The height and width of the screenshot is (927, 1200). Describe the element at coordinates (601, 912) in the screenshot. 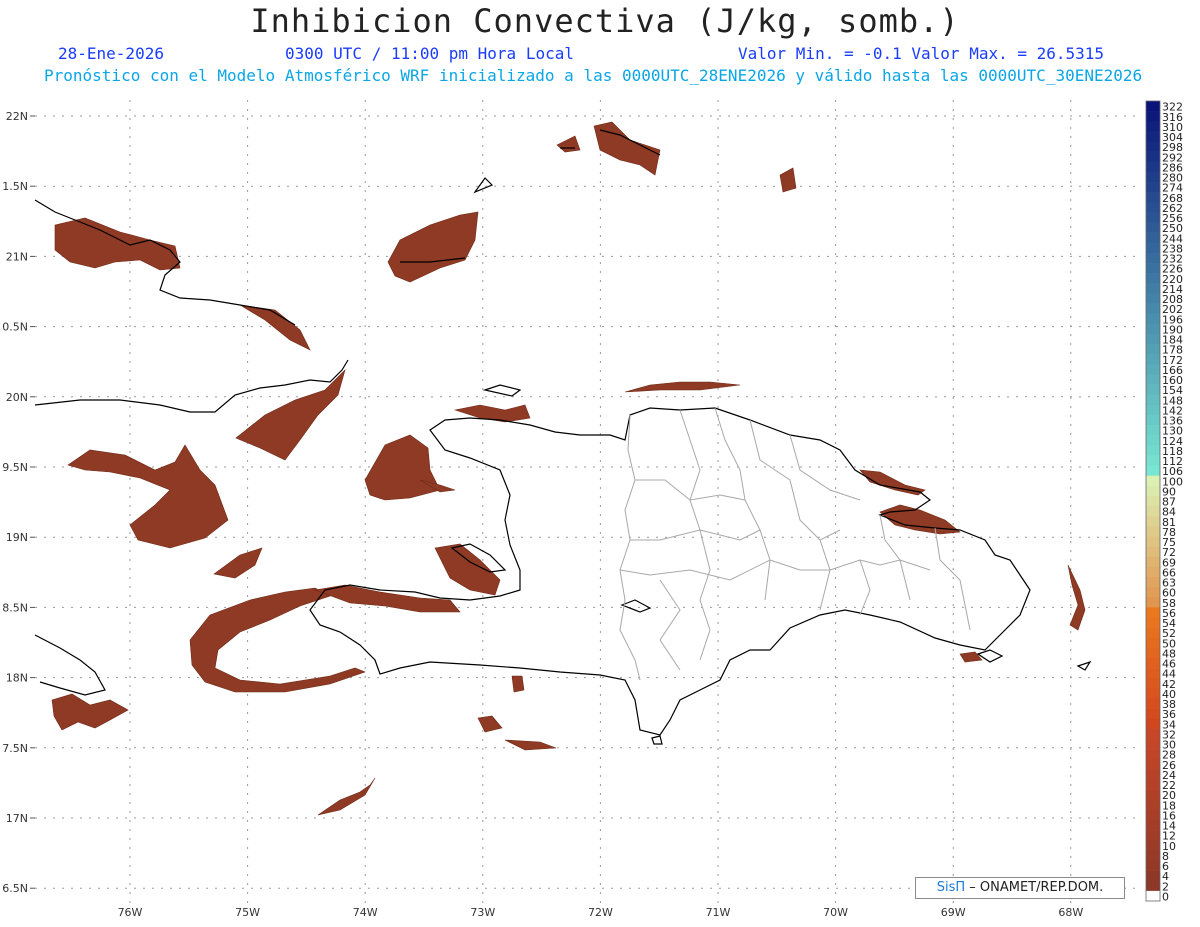

I see `longitude-labels: 76W 75W 74W 73W 72W 71W 70W 69W 68W` at that location.